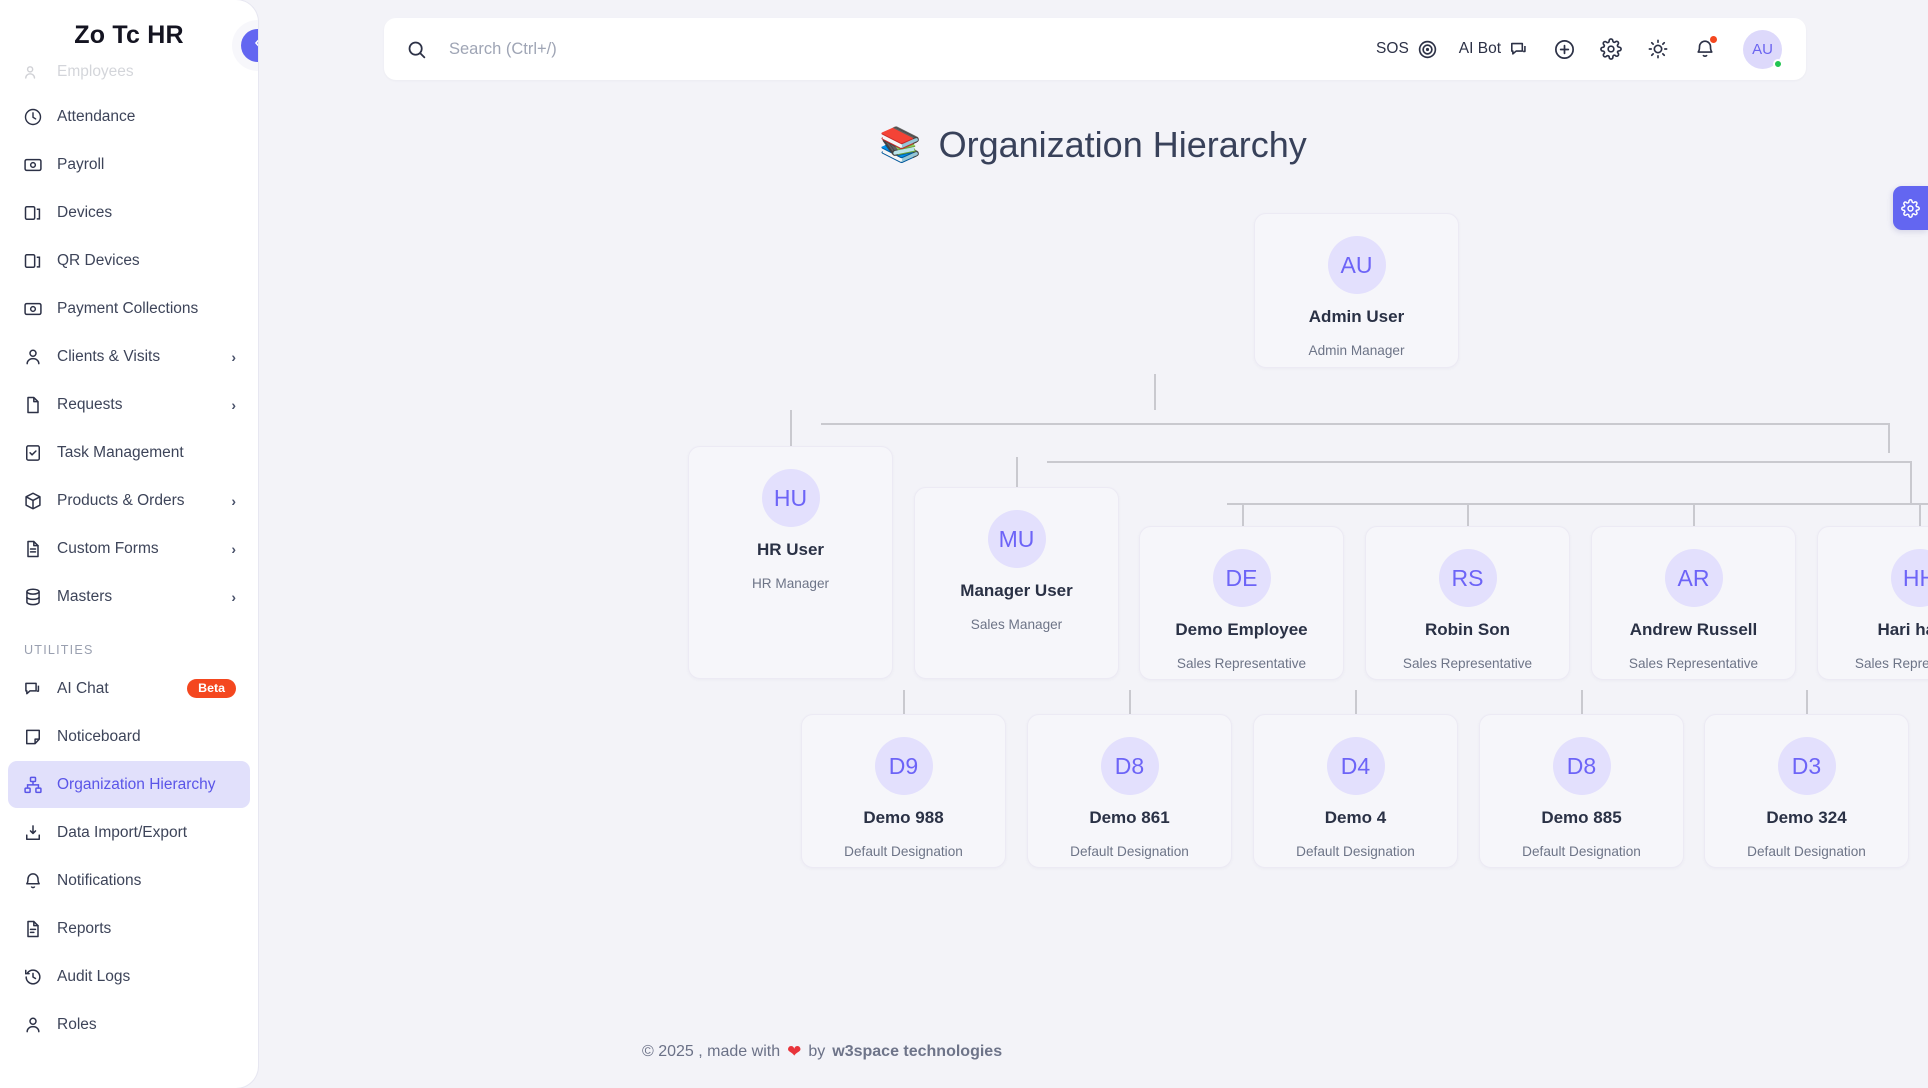 The width and height of the screenshot is (1928, 1088). I want to click on file-icon, so click(32, 404).